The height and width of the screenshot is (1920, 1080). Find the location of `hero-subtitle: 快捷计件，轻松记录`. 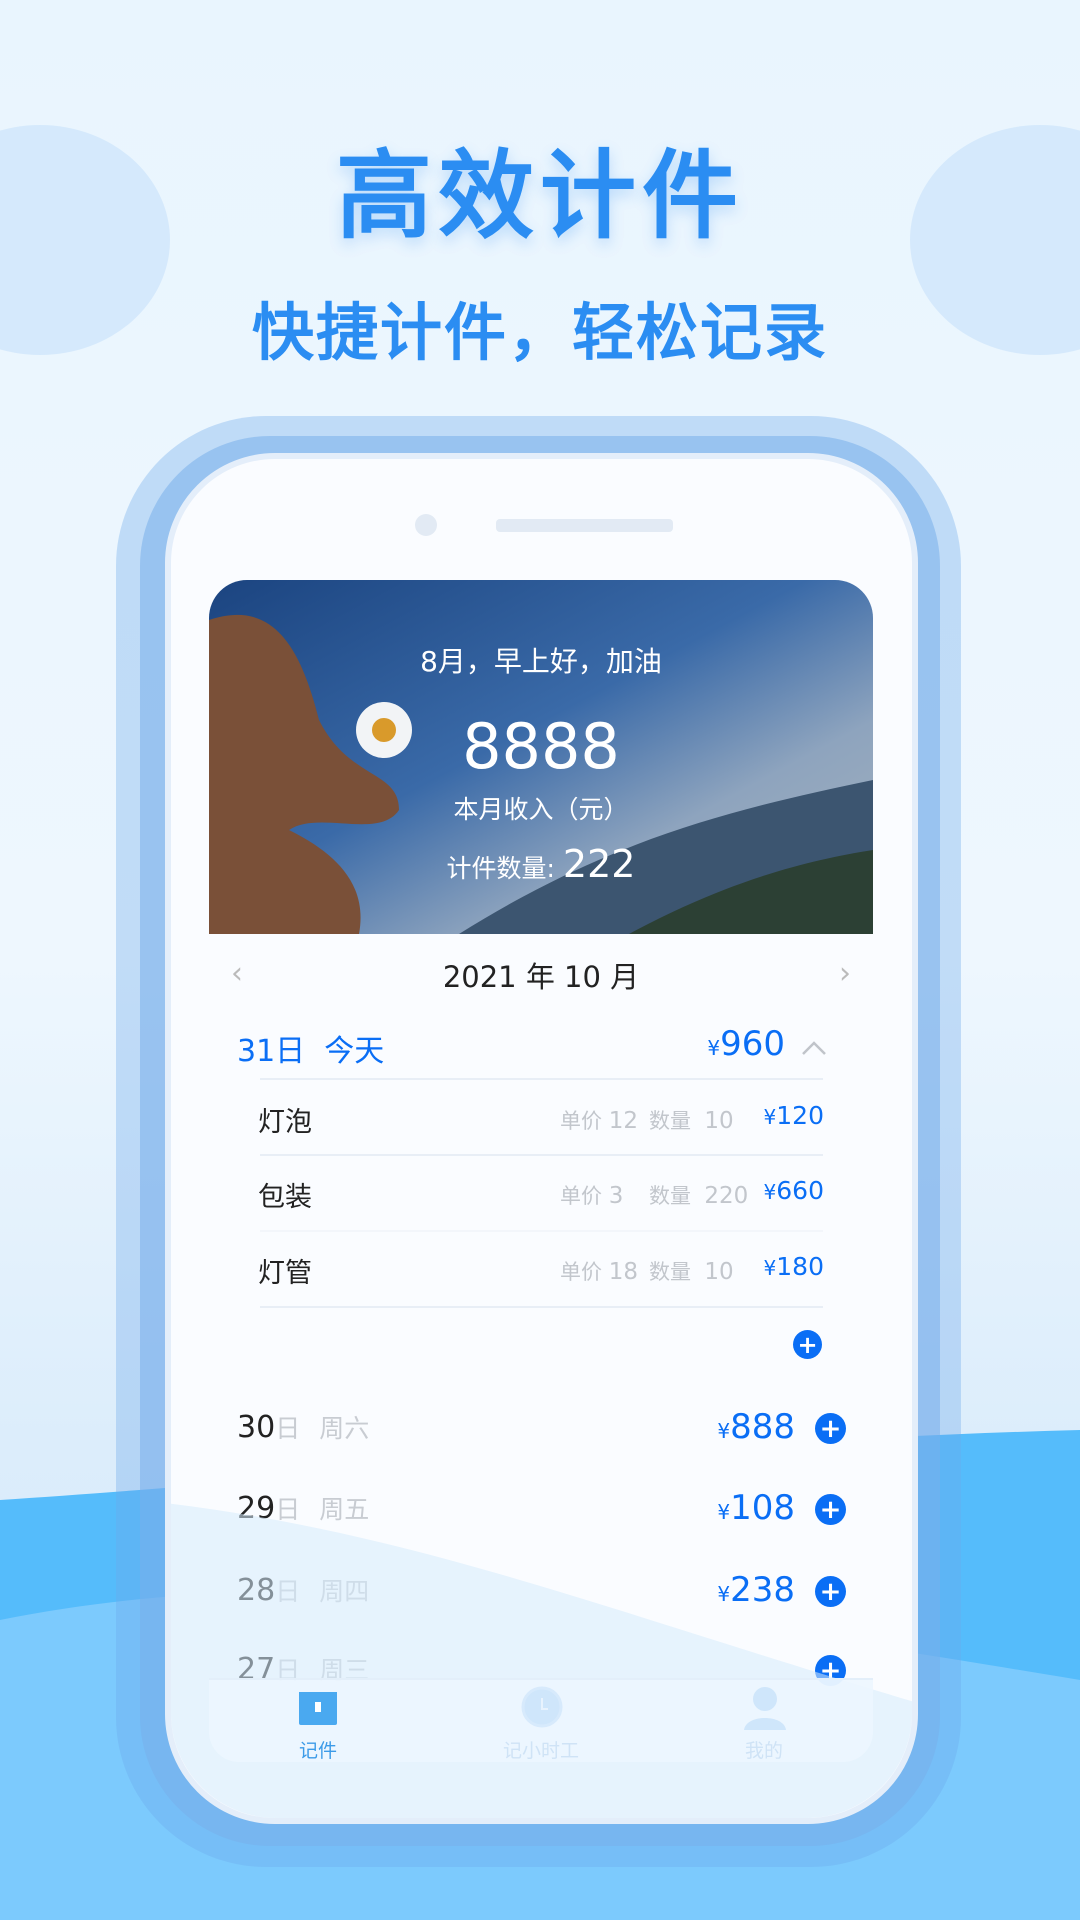

hero-subtitle: 快捷计件，轻松记录 is located at coordinates (539, 332).